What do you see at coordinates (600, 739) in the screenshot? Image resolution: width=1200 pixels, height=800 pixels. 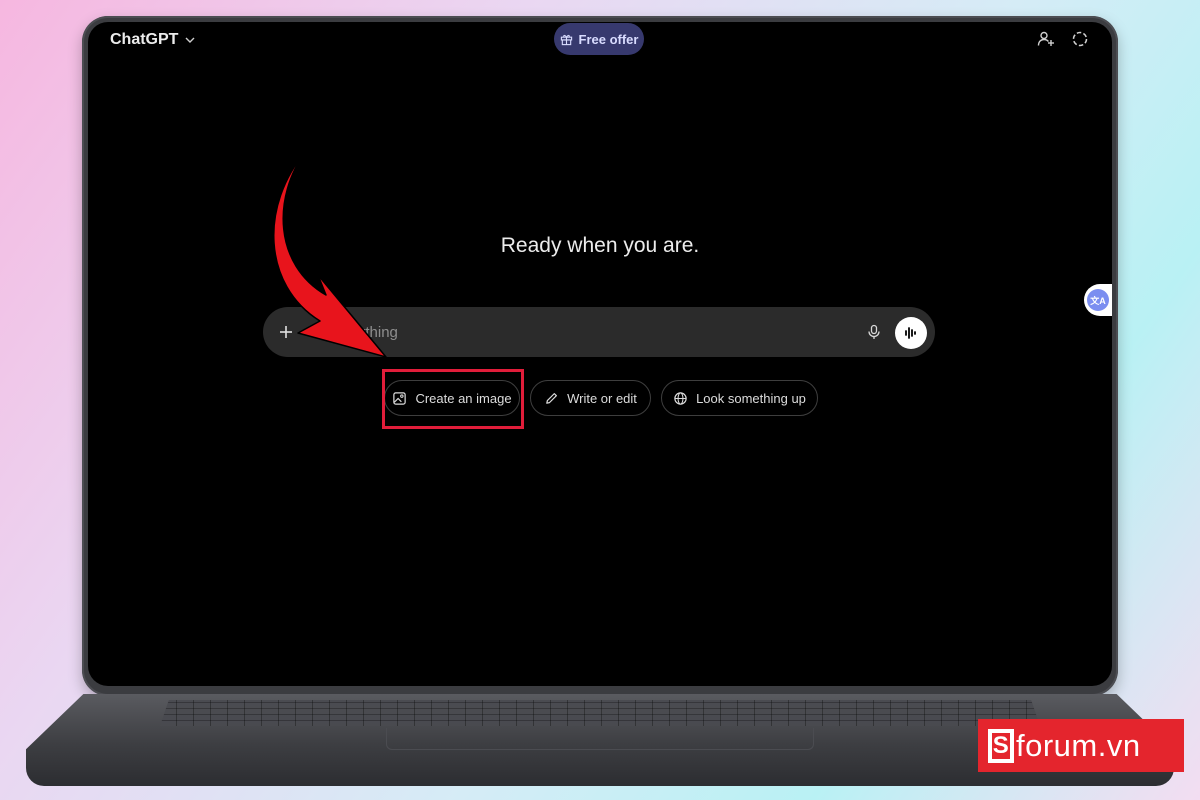 I see `laptop-trackpad` at bounding box center [600, 739].